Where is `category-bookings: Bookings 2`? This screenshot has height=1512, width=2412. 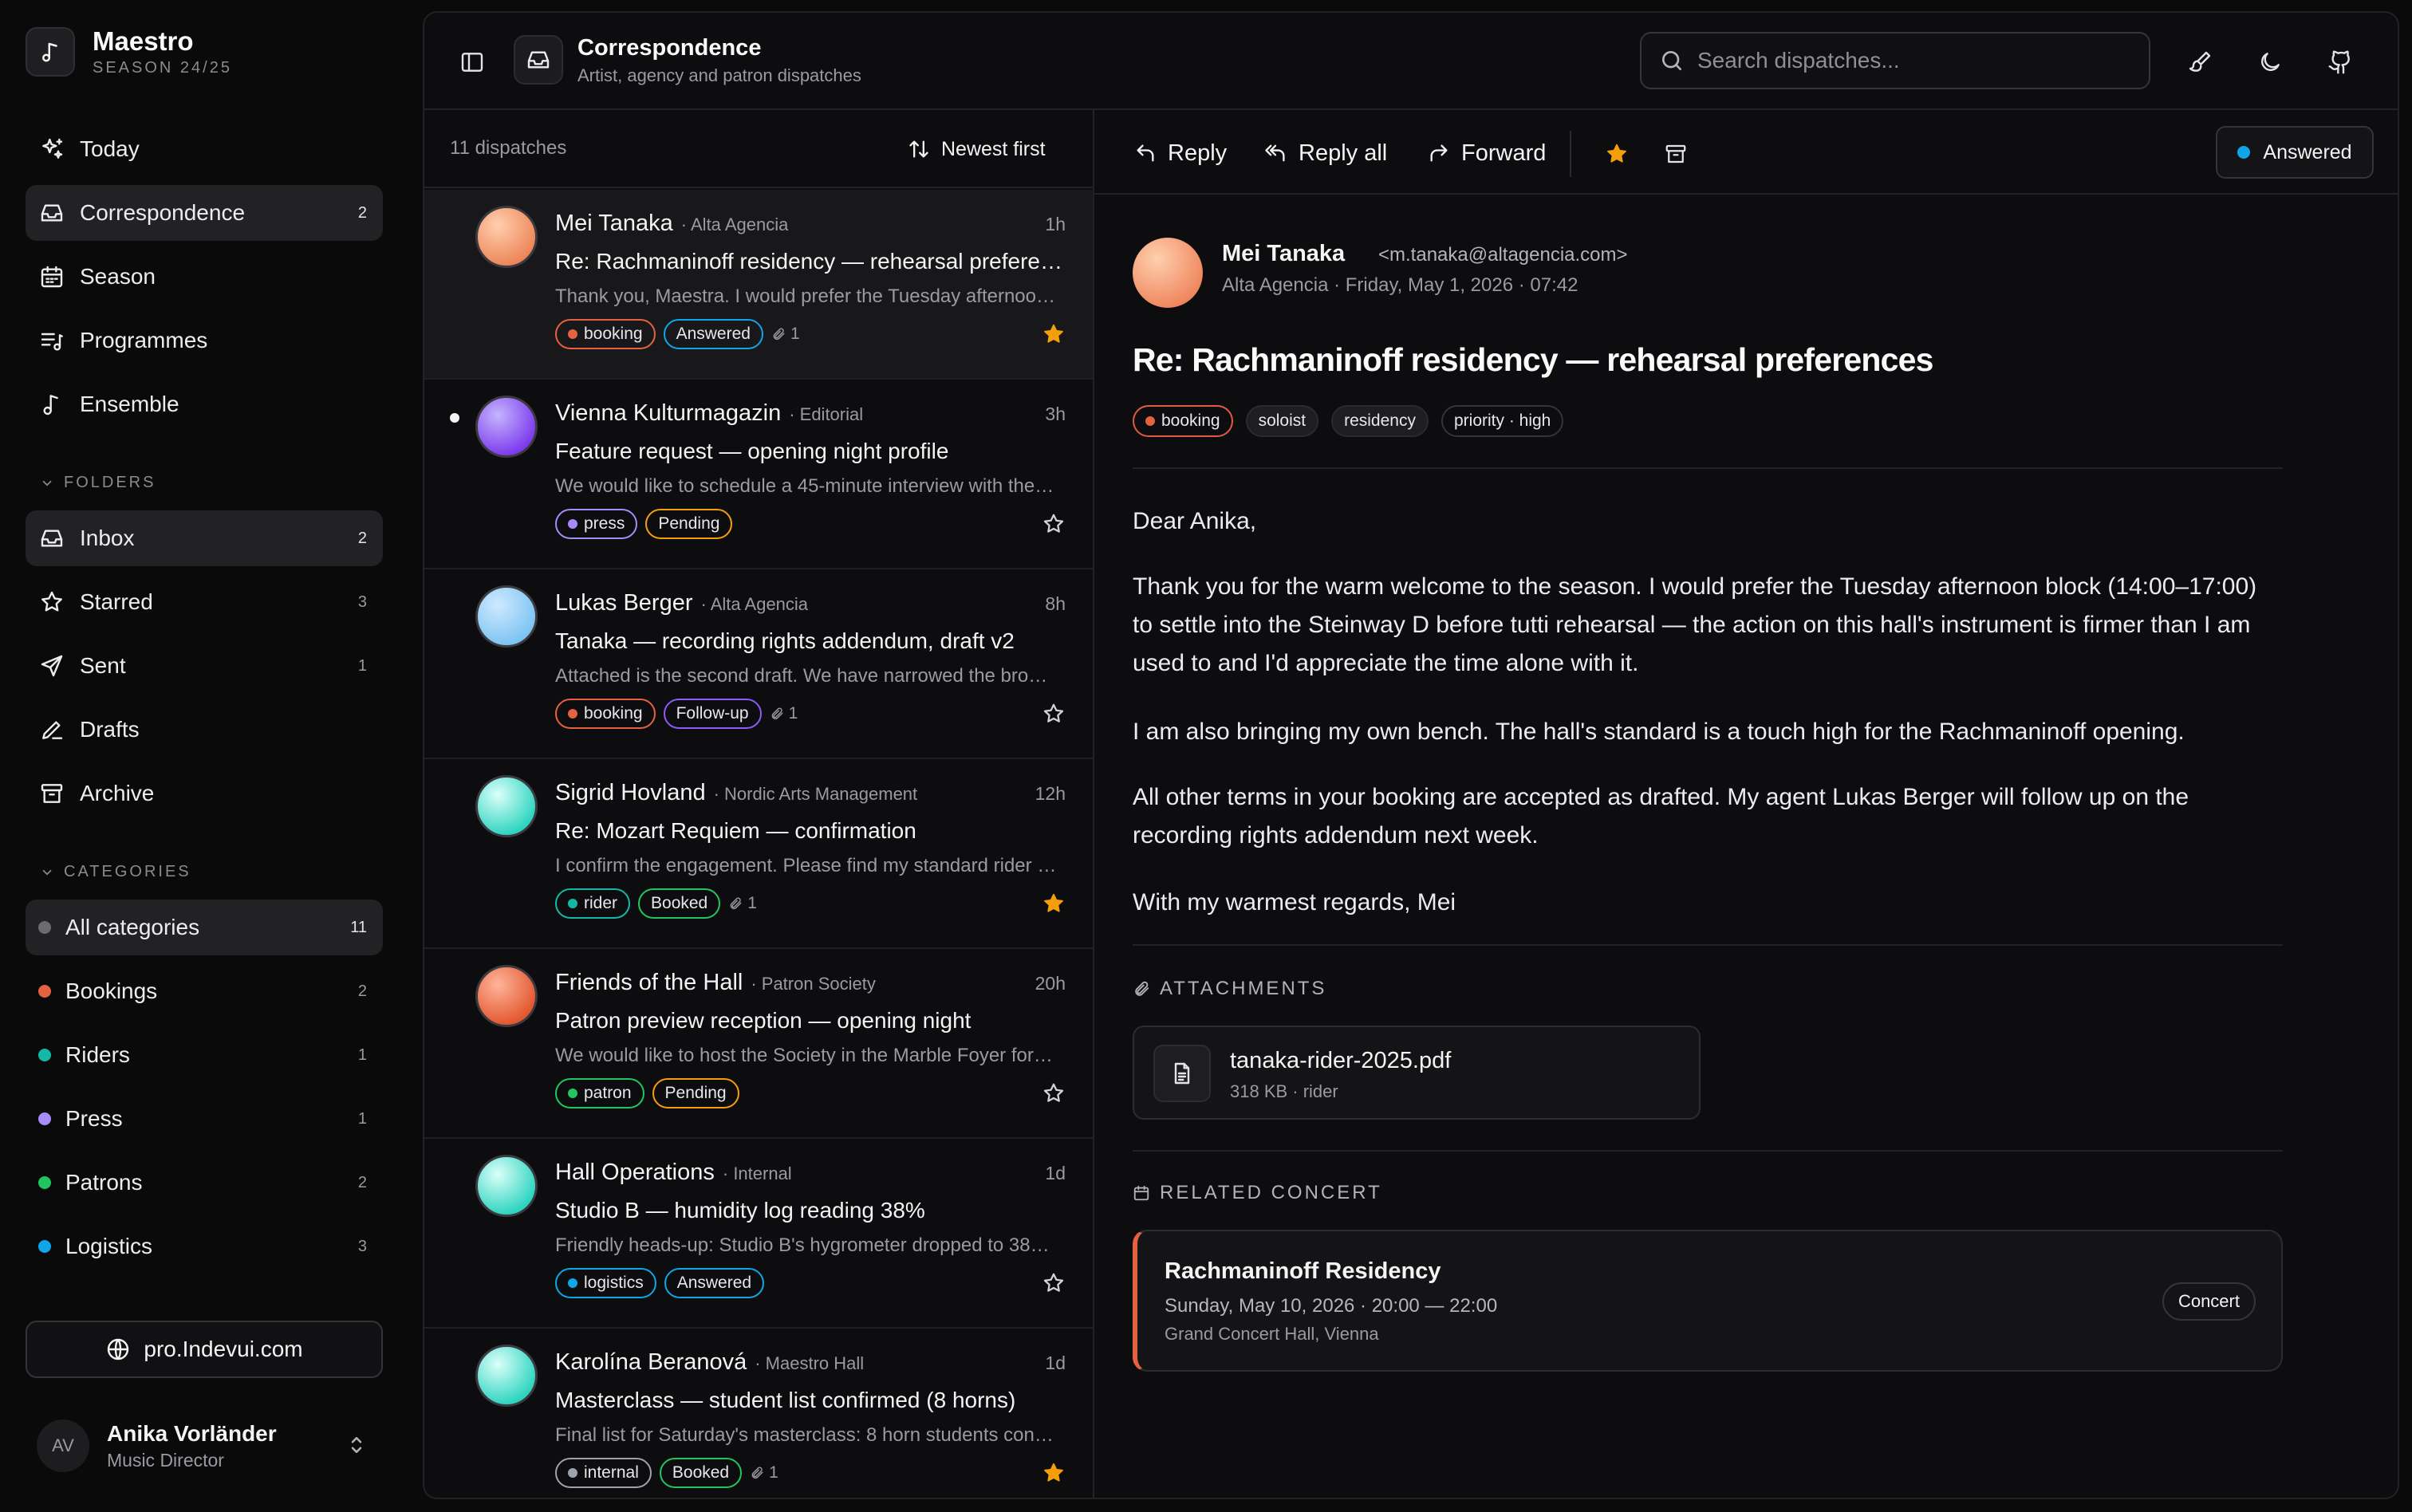 category-bookings: Bookings 2 is located at coordinates (204, 991).